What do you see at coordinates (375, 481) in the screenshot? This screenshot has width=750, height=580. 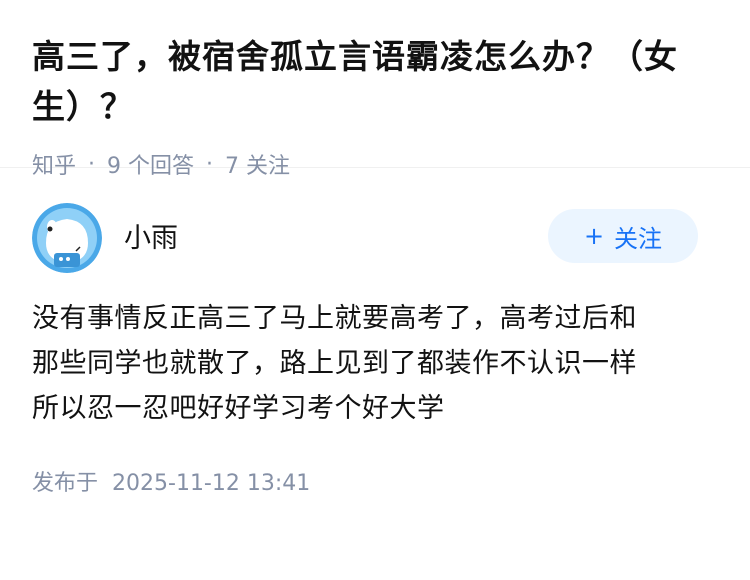 I see `publish-time: 发布于 2025-11-12 13:41` at bounding box center [375, 481].